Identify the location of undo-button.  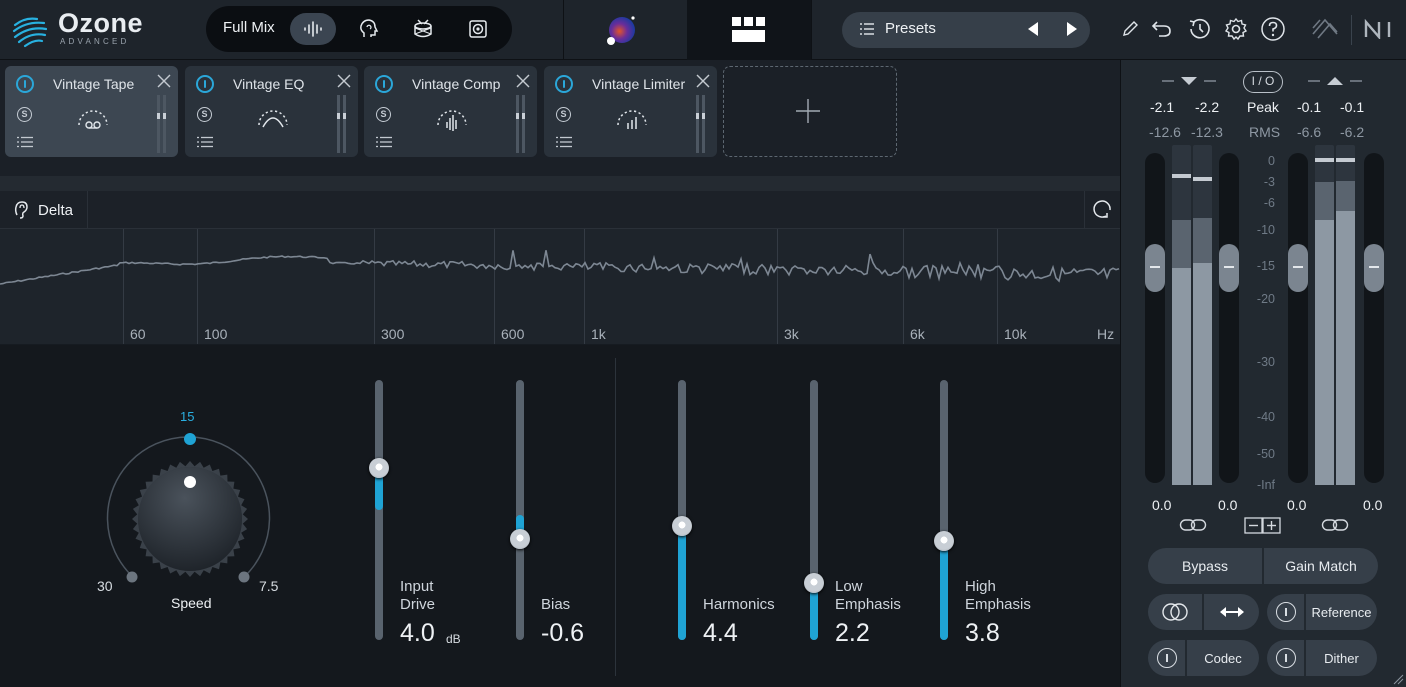
(1162, 29).